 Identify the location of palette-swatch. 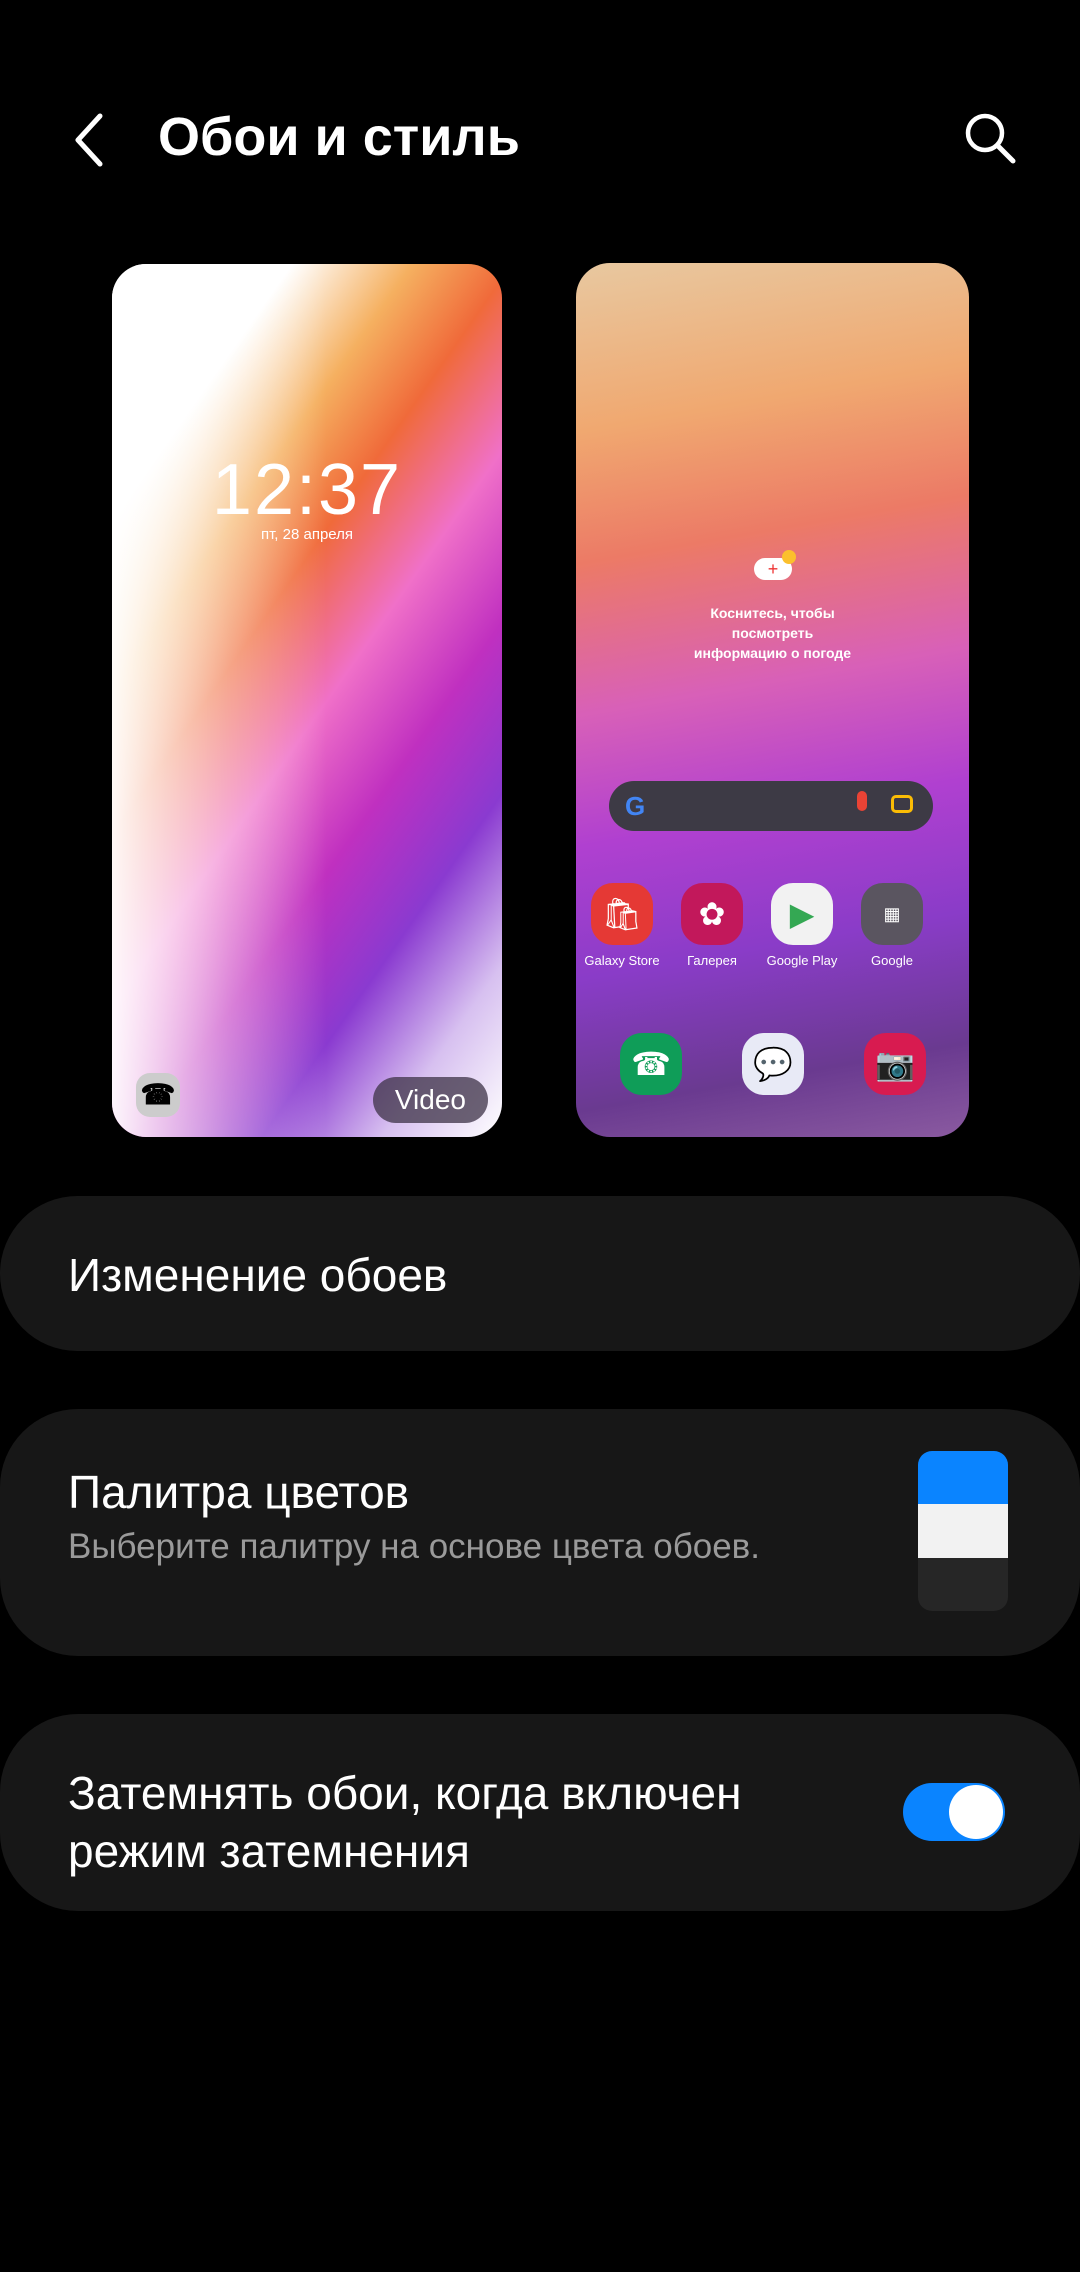
(963, 1531).